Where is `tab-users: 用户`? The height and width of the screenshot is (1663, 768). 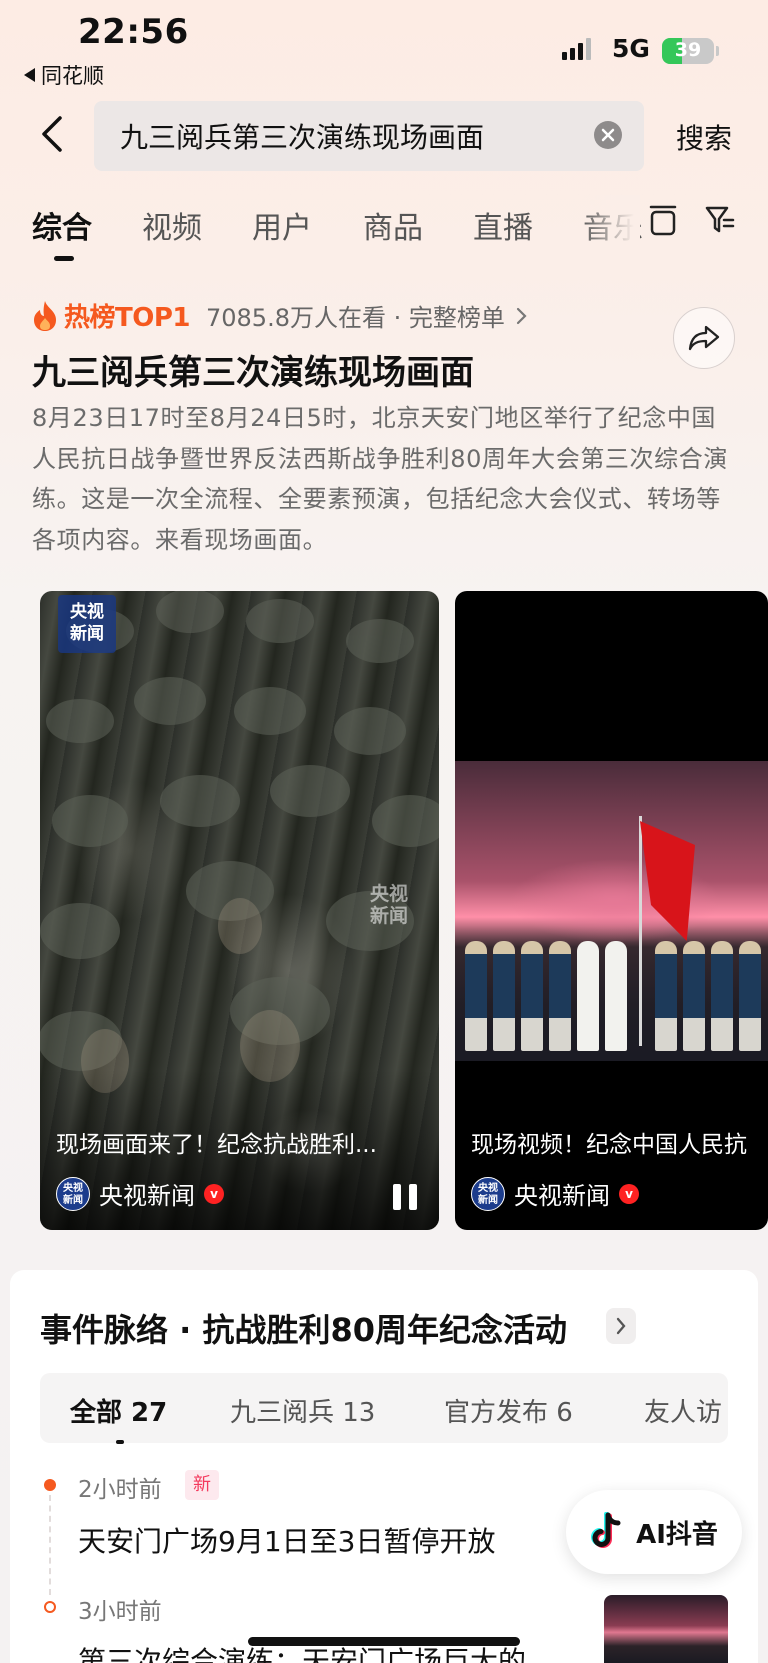
tab-users: 用户 is located at coordinates (282, 225).